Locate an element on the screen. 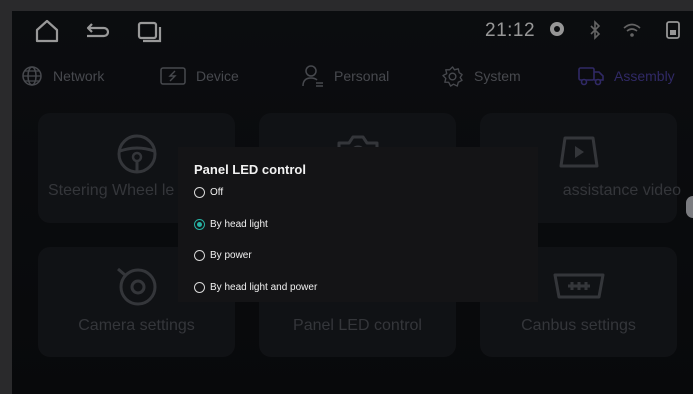  option-by-power: By power is located at coordinates (223, 255).